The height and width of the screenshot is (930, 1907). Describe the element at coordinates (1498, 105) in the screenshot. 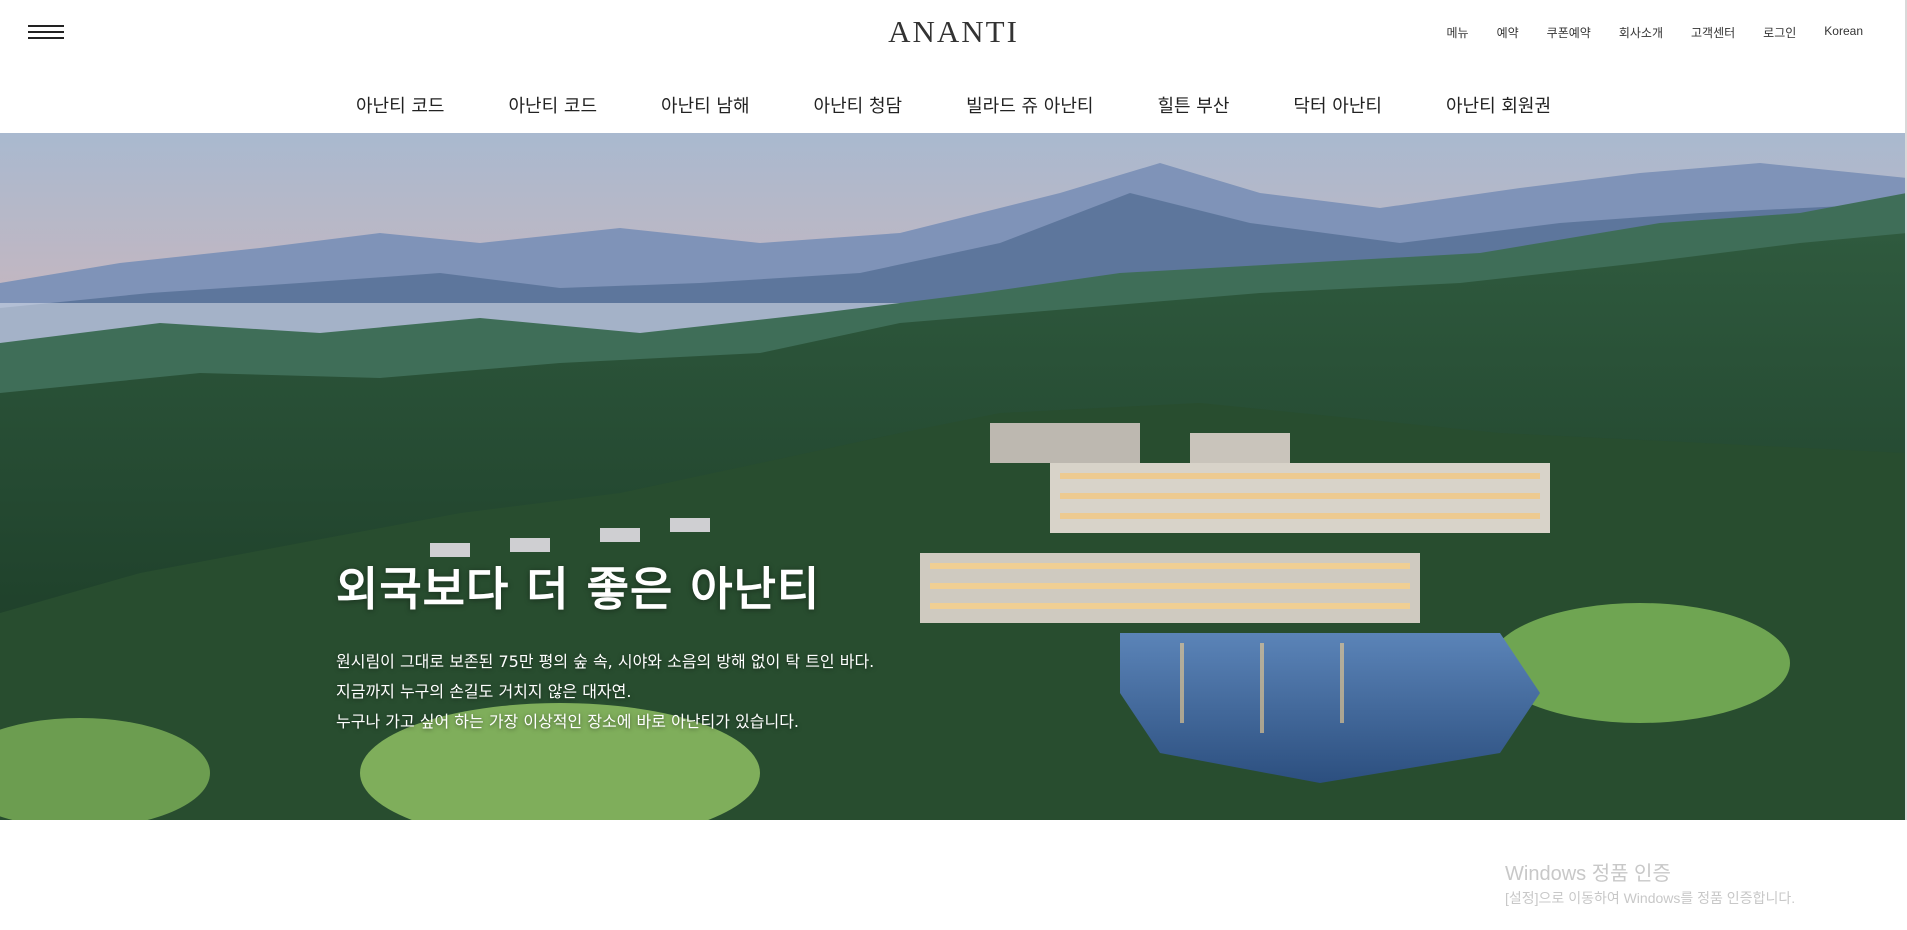

I see `nav-item-ananti-membership: 아난티 회원권` at that location.